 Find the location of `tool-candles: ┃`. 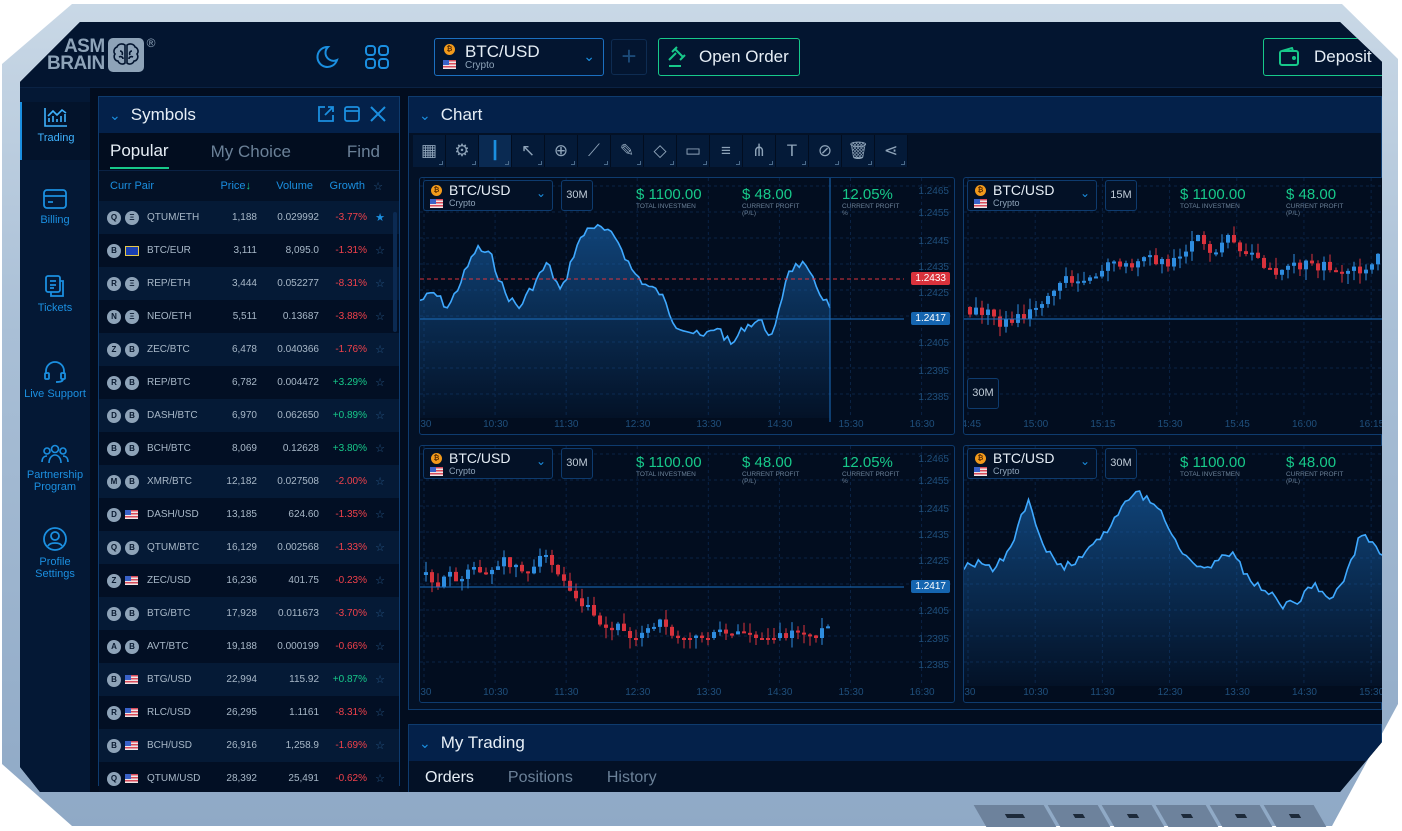

tool-candles: ┃ is located at coordinates (495, 151).